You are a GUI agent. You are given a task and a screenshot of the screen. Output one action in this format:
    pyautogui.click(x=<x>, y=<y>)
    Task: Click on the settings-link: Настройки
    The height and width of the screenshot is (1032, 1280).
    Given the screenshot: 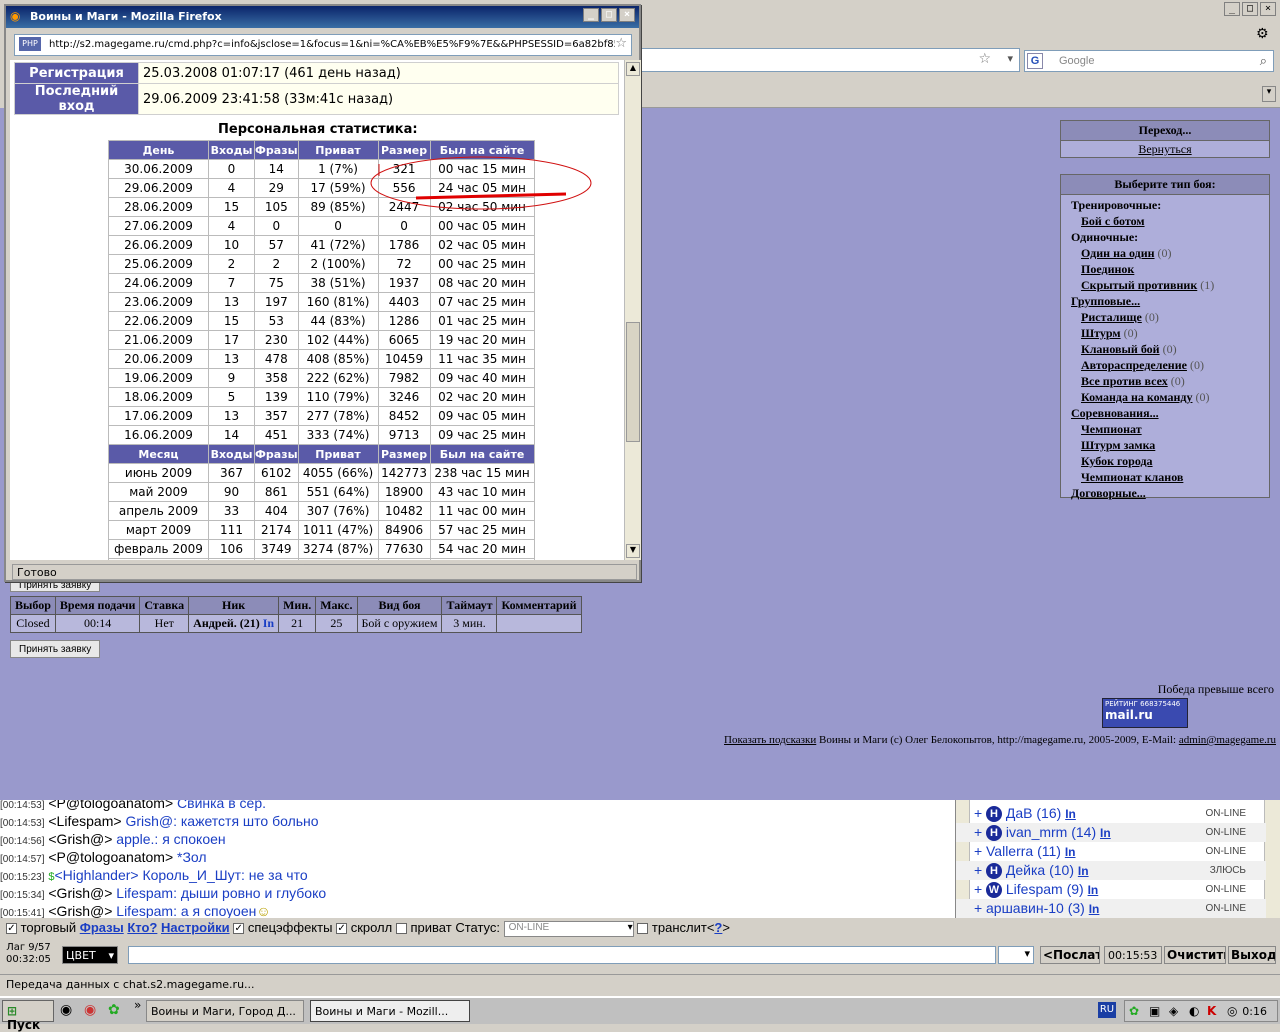 What is the action you would take?
    pyautogui.click(x=195, y=927)
    